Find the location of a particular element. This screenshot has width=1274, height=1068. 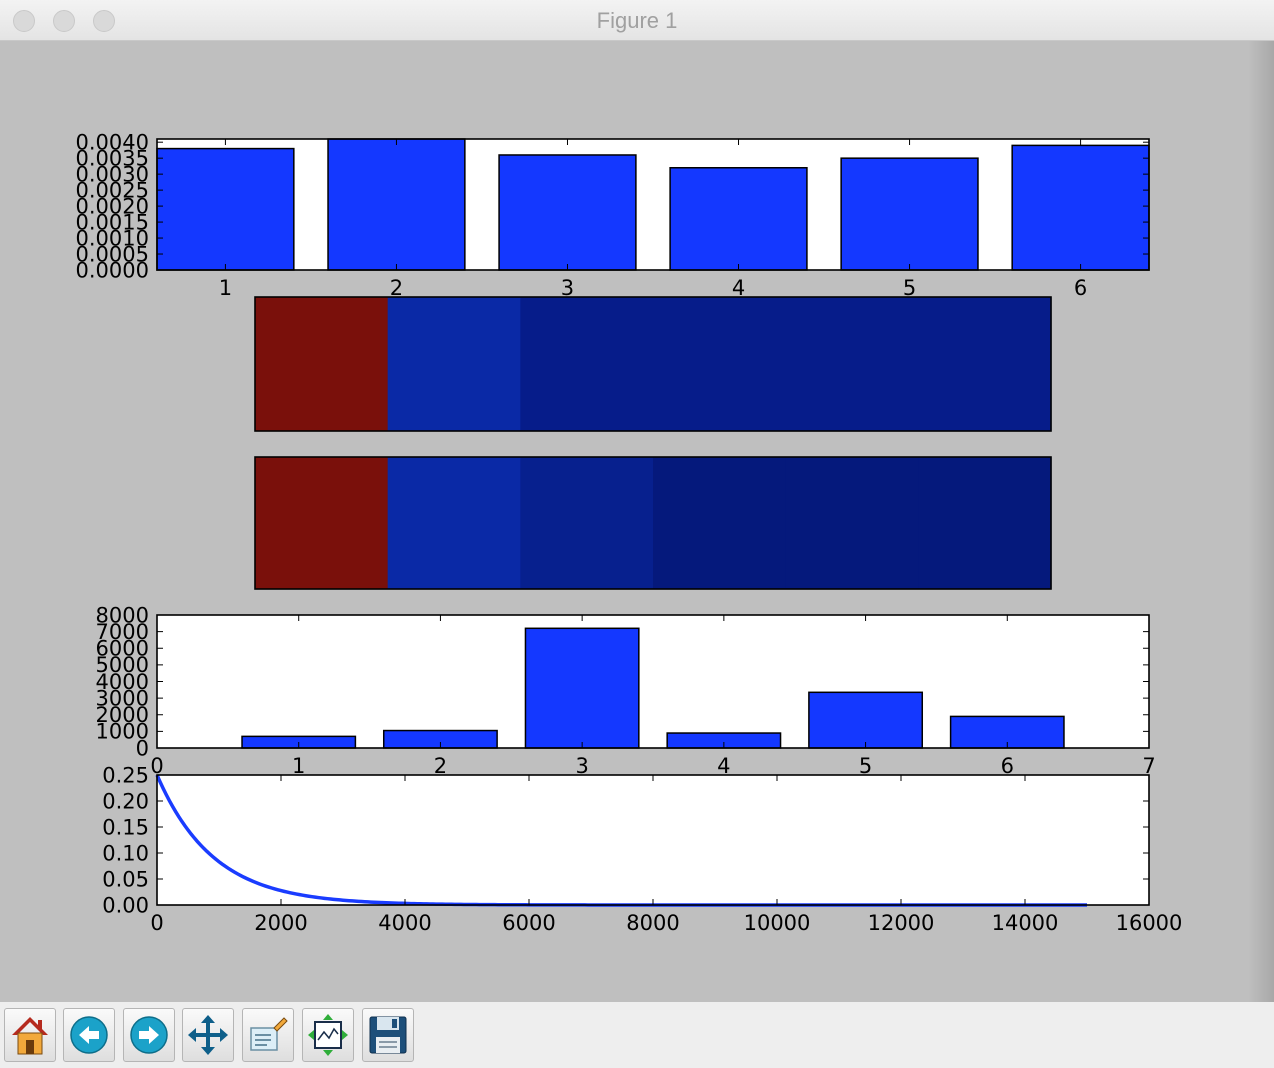

floppy-disk-icon is located at coordinates (388, 1035).